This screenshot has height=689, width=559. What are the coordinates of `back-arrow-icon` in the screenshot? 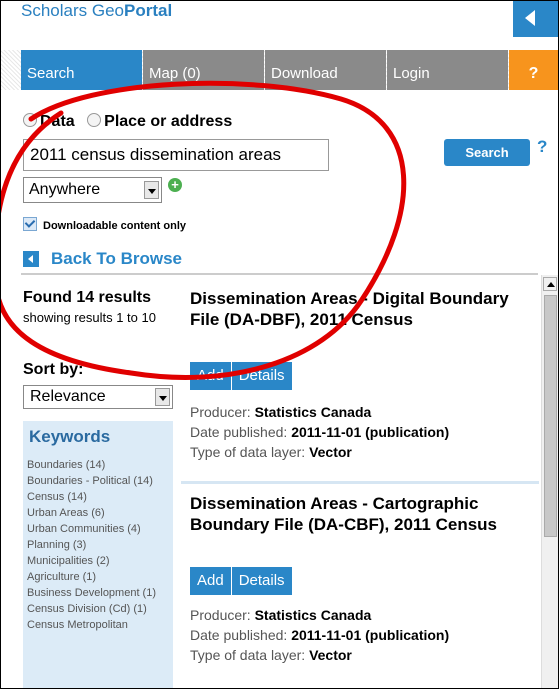 It's located at (31, 259).